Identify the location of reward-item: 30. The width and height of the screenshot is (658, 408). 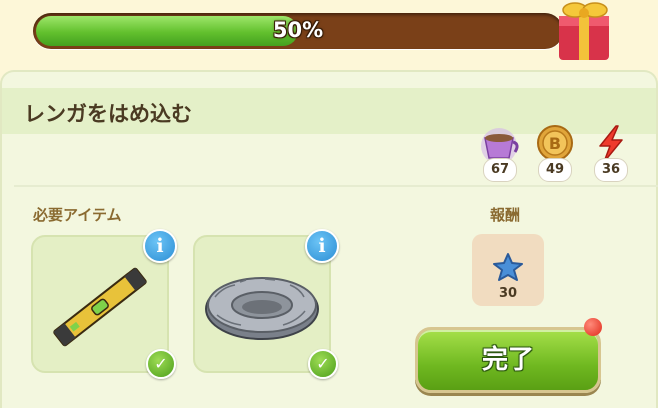
(508, 270).